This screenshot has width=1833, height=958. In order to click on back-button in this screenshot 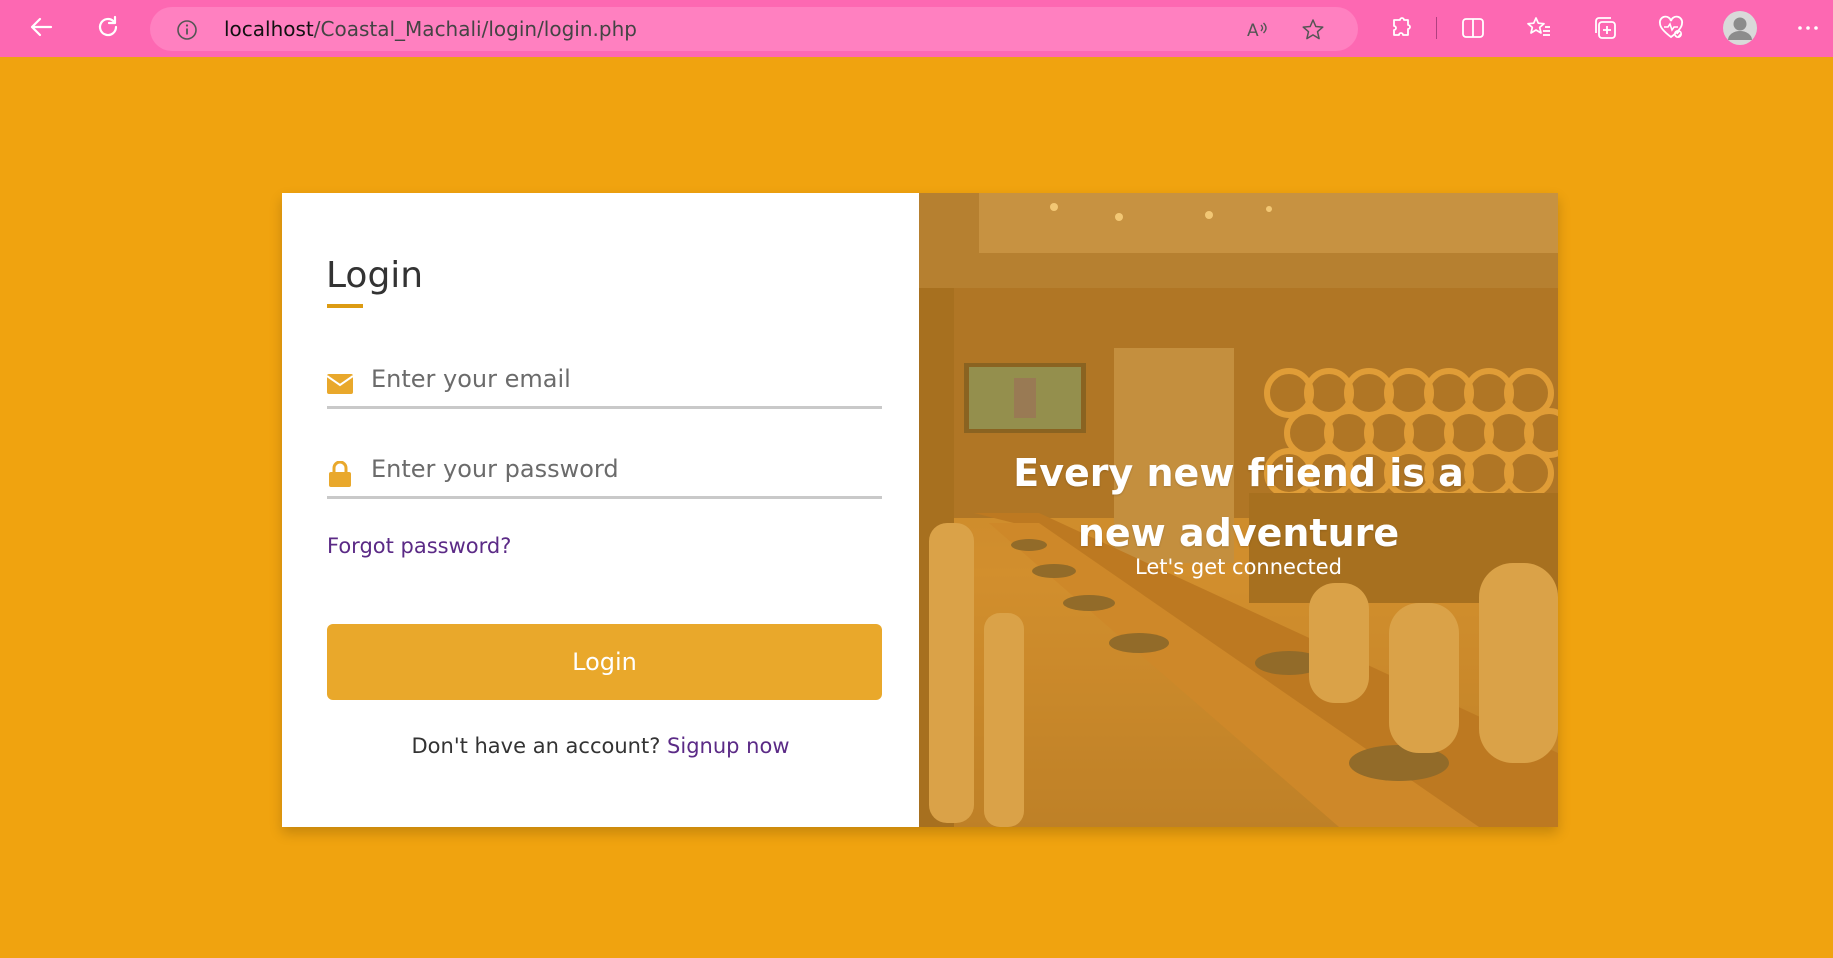, I will do `click(41, 29)`.